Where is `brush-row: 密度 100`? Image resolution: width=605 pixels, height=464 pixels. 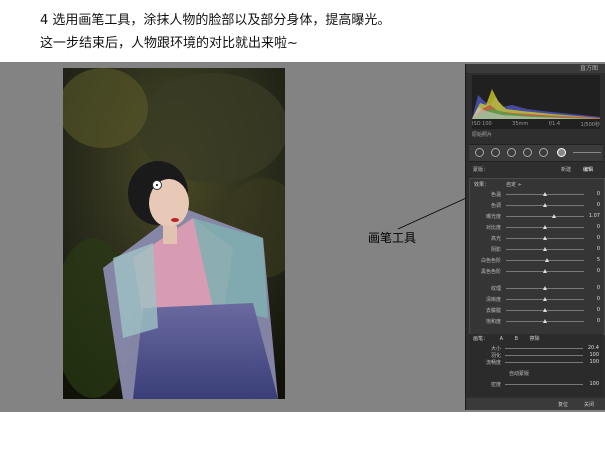
brush-row: 密度 100 is located at coordinates (536, 384).